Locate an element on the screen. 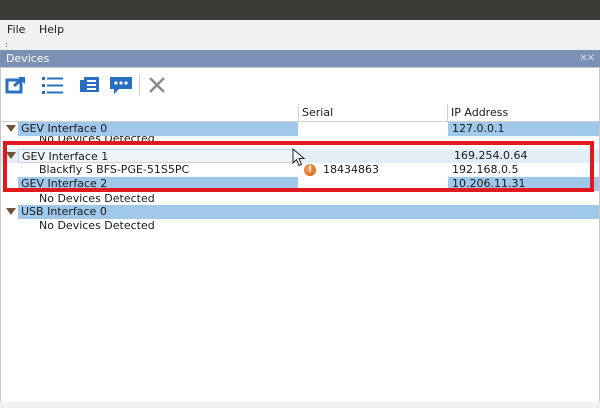 Image resolution: width=600 pixels, height=408 pixels. interface-name: GEV Interface 1 is located at coordinates (65, 156).